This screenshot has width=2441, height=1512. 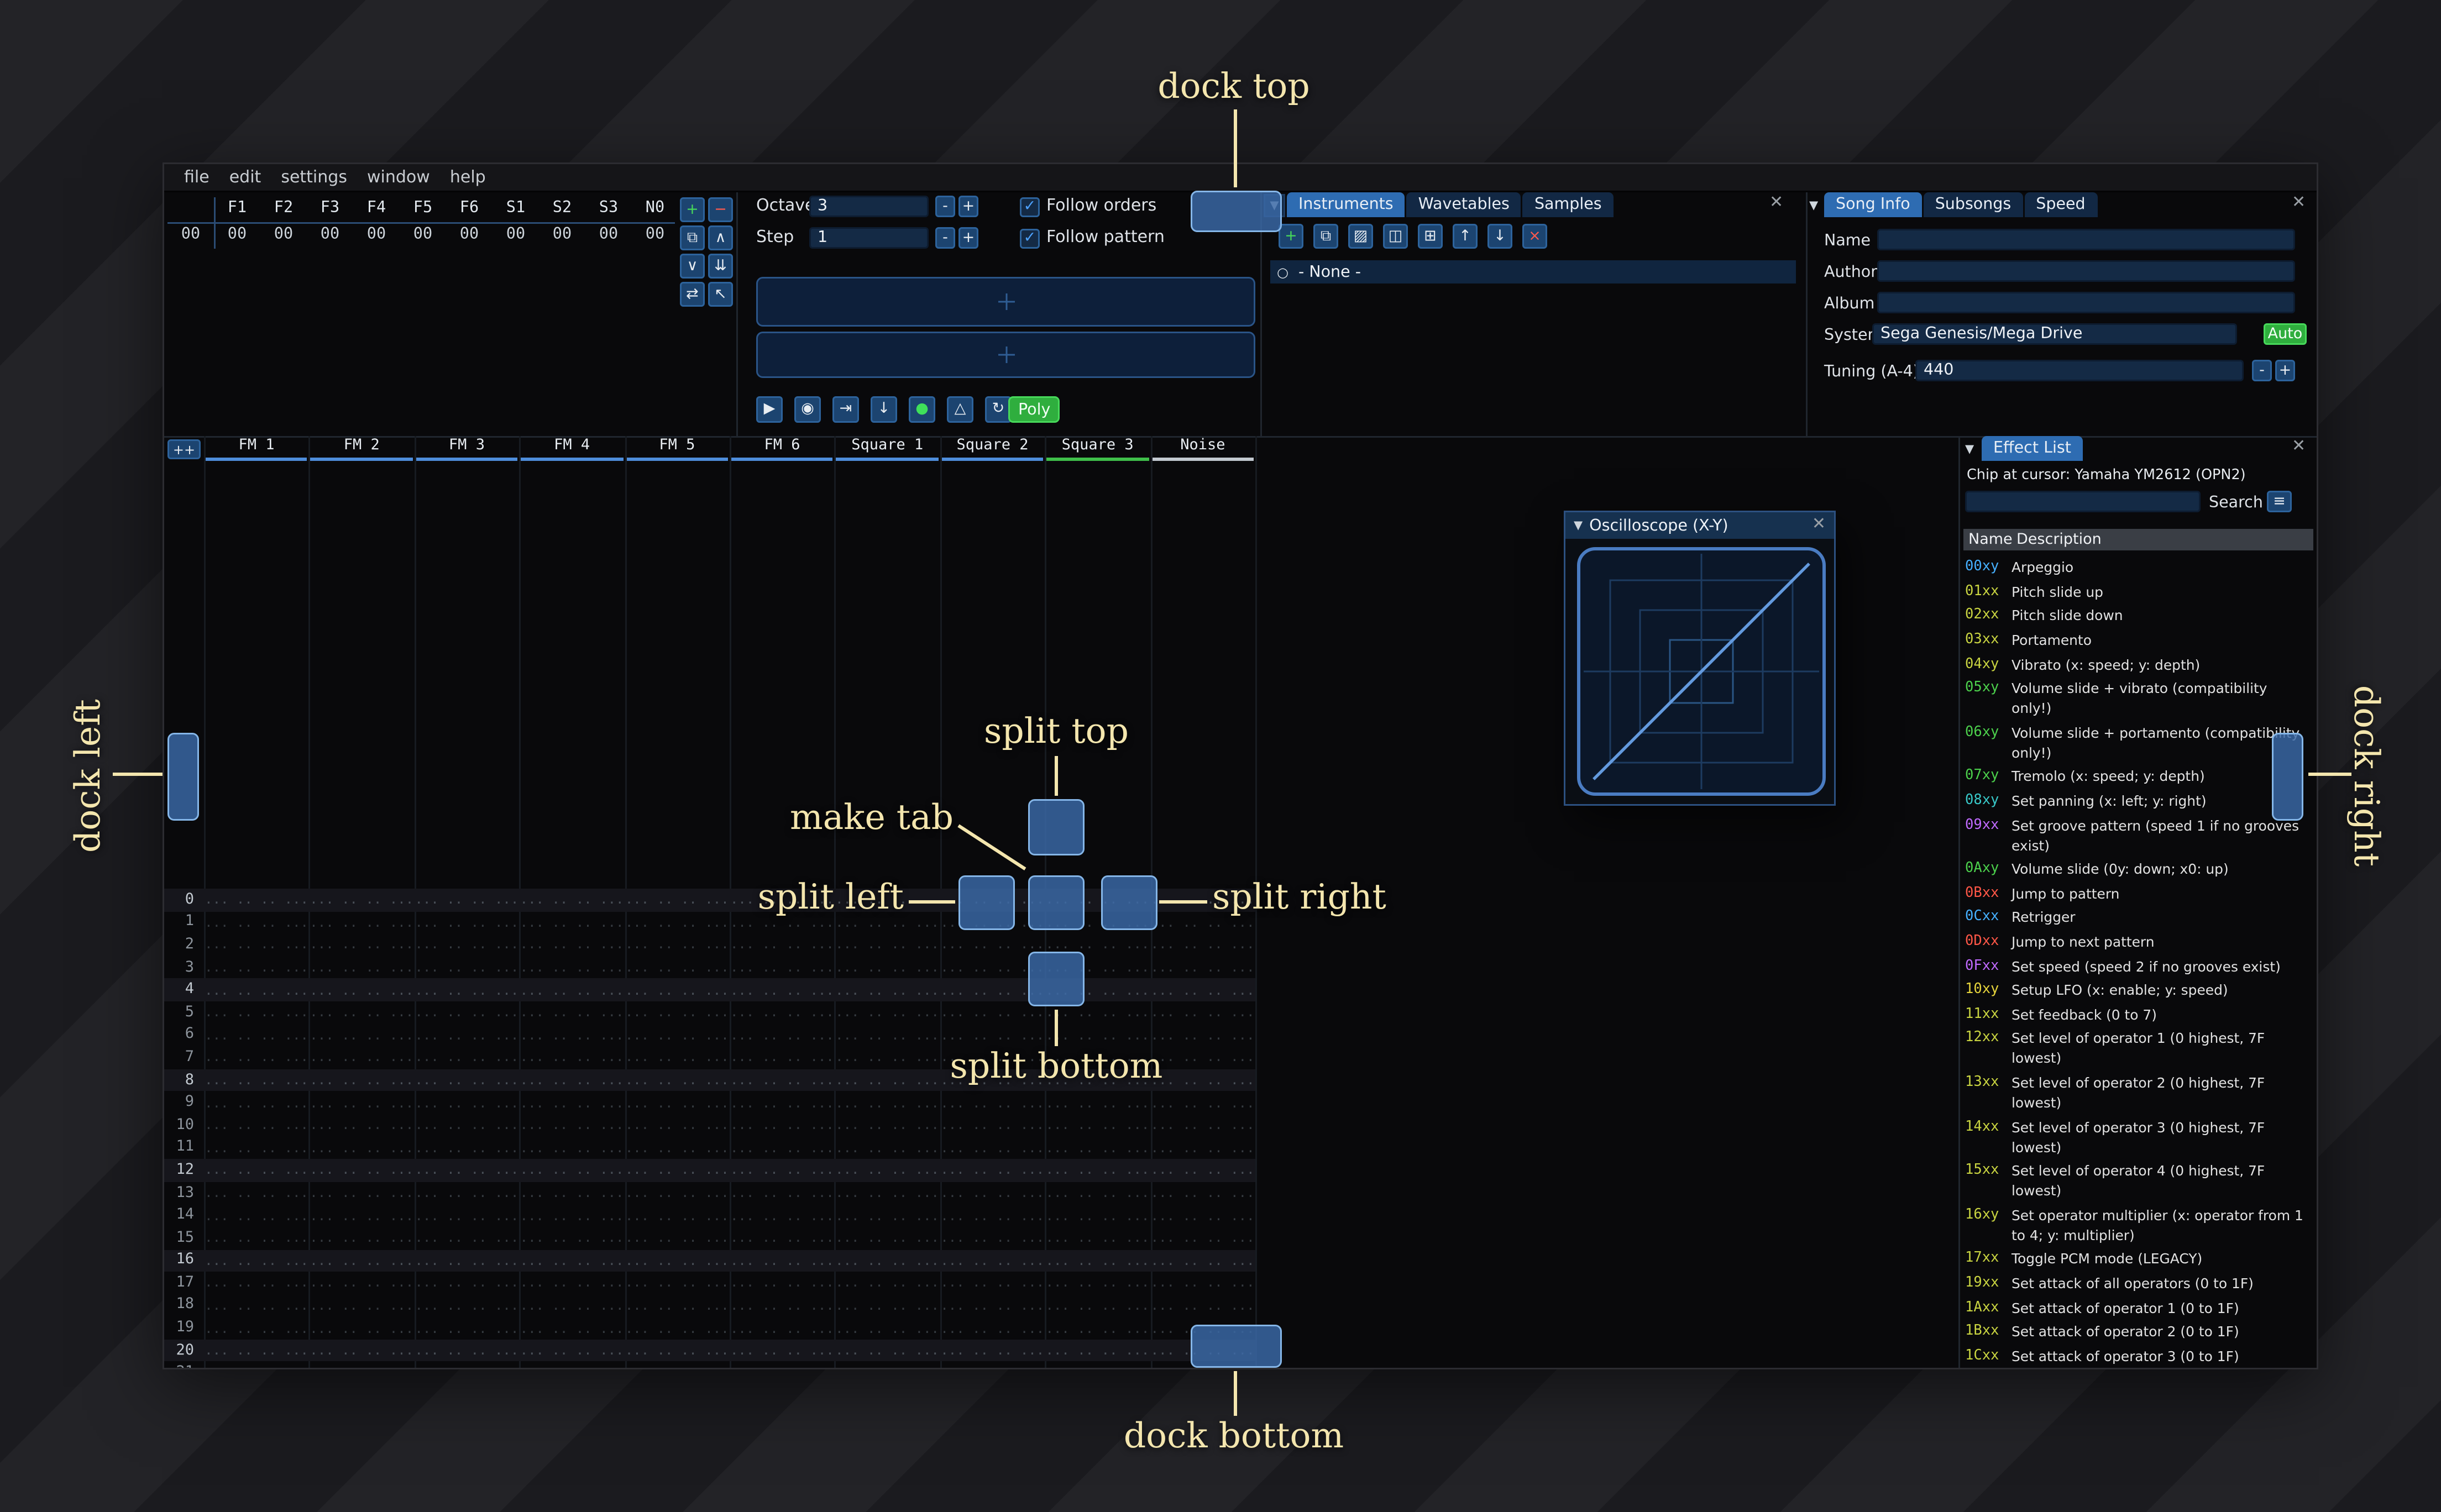 I want to click on split-left-target, so click(x=986, y=903).